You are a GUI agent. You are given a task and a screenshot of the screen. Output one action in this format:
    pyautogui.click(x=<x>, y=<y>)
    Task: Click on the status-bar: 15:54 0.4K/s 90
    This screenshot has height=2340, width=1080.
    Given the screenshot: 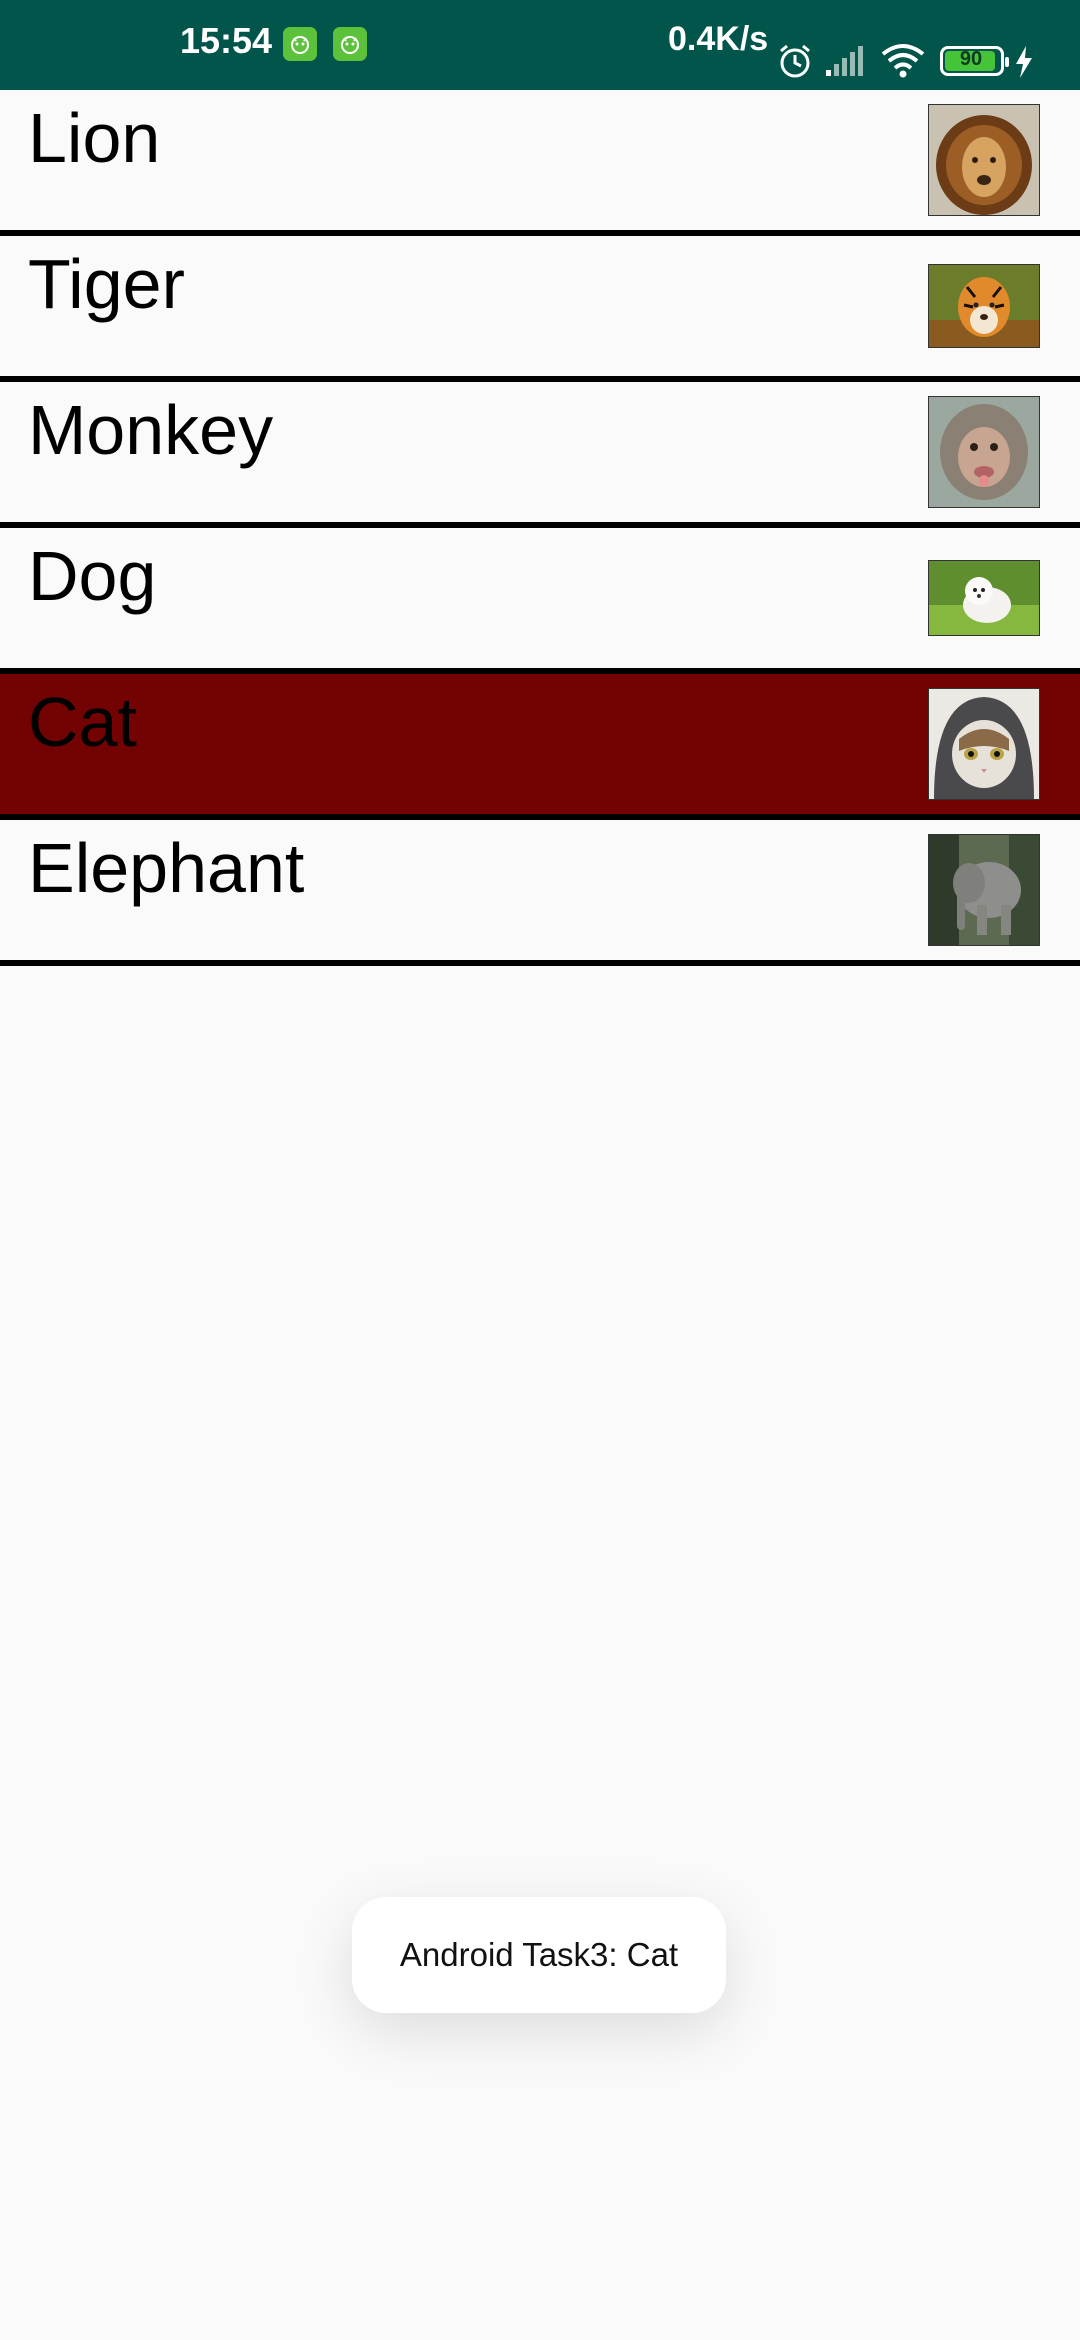 What is the action you would take?
    pyautogui.click(x=540, y=45)
    